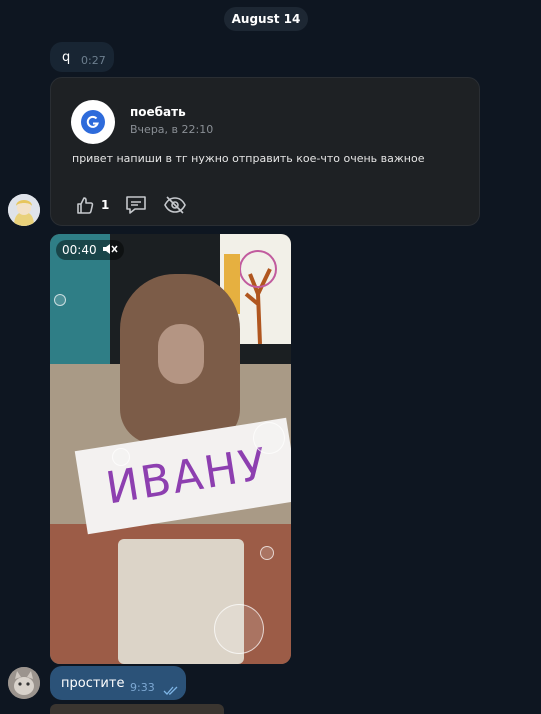  I want to click on next-message-preview, so click(137, 709).